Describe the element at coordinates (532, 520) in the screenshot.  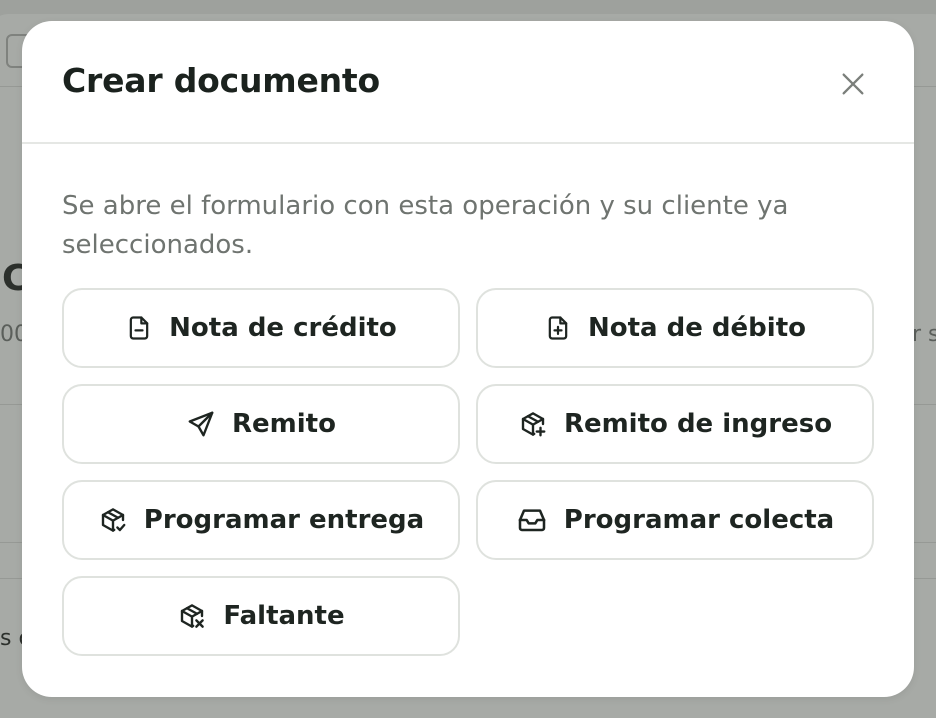
I see `inbox-icon` at that location.